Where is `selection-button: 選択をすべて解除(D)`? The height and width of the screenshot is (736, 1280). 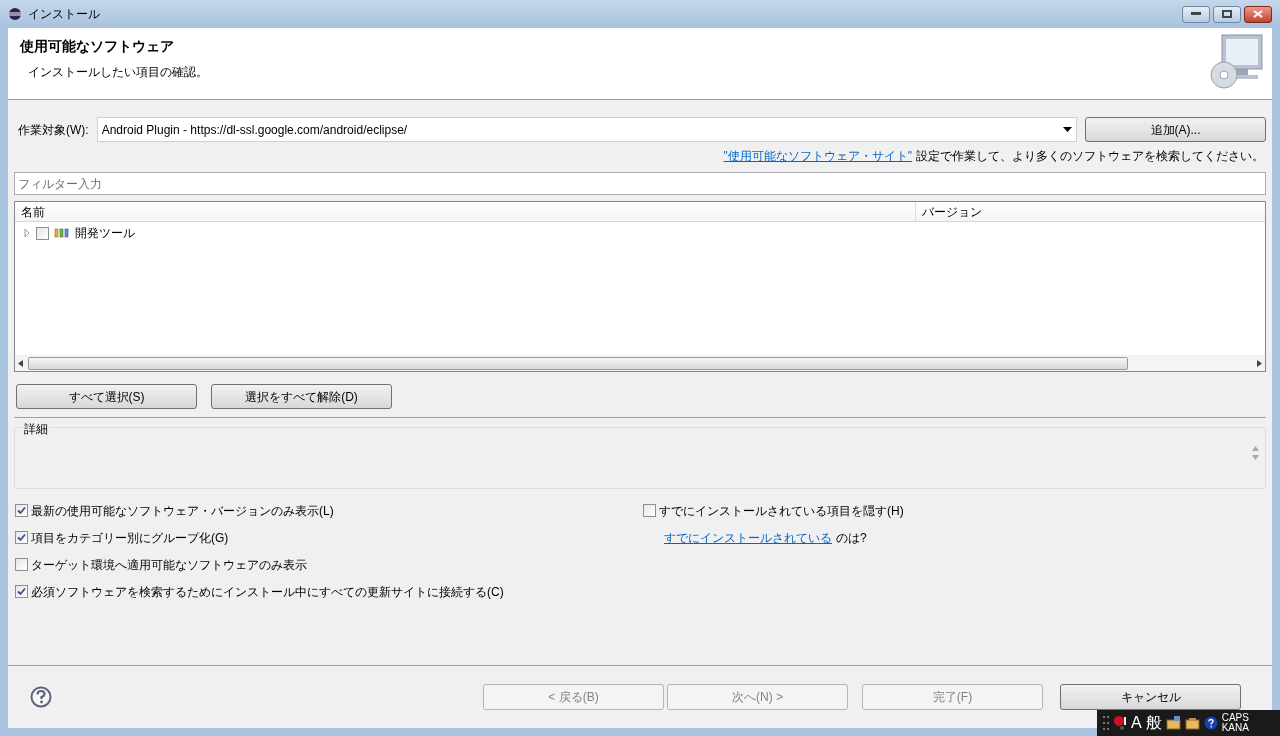
selection-button: 選択をすべて解除(D) is located at coordinates (301, 396).